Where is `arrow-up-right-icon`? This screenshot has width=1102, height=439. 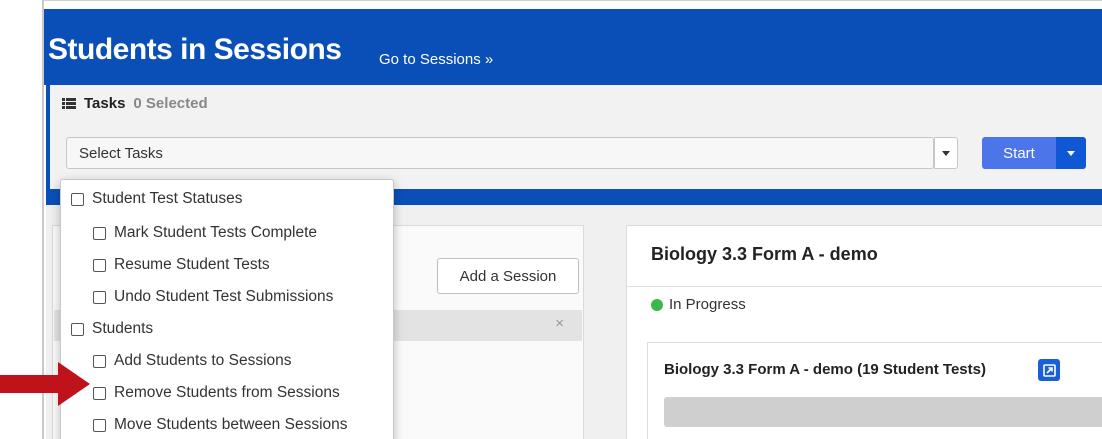
arrow-up-right-icon is located at coordinates (1049, 370).